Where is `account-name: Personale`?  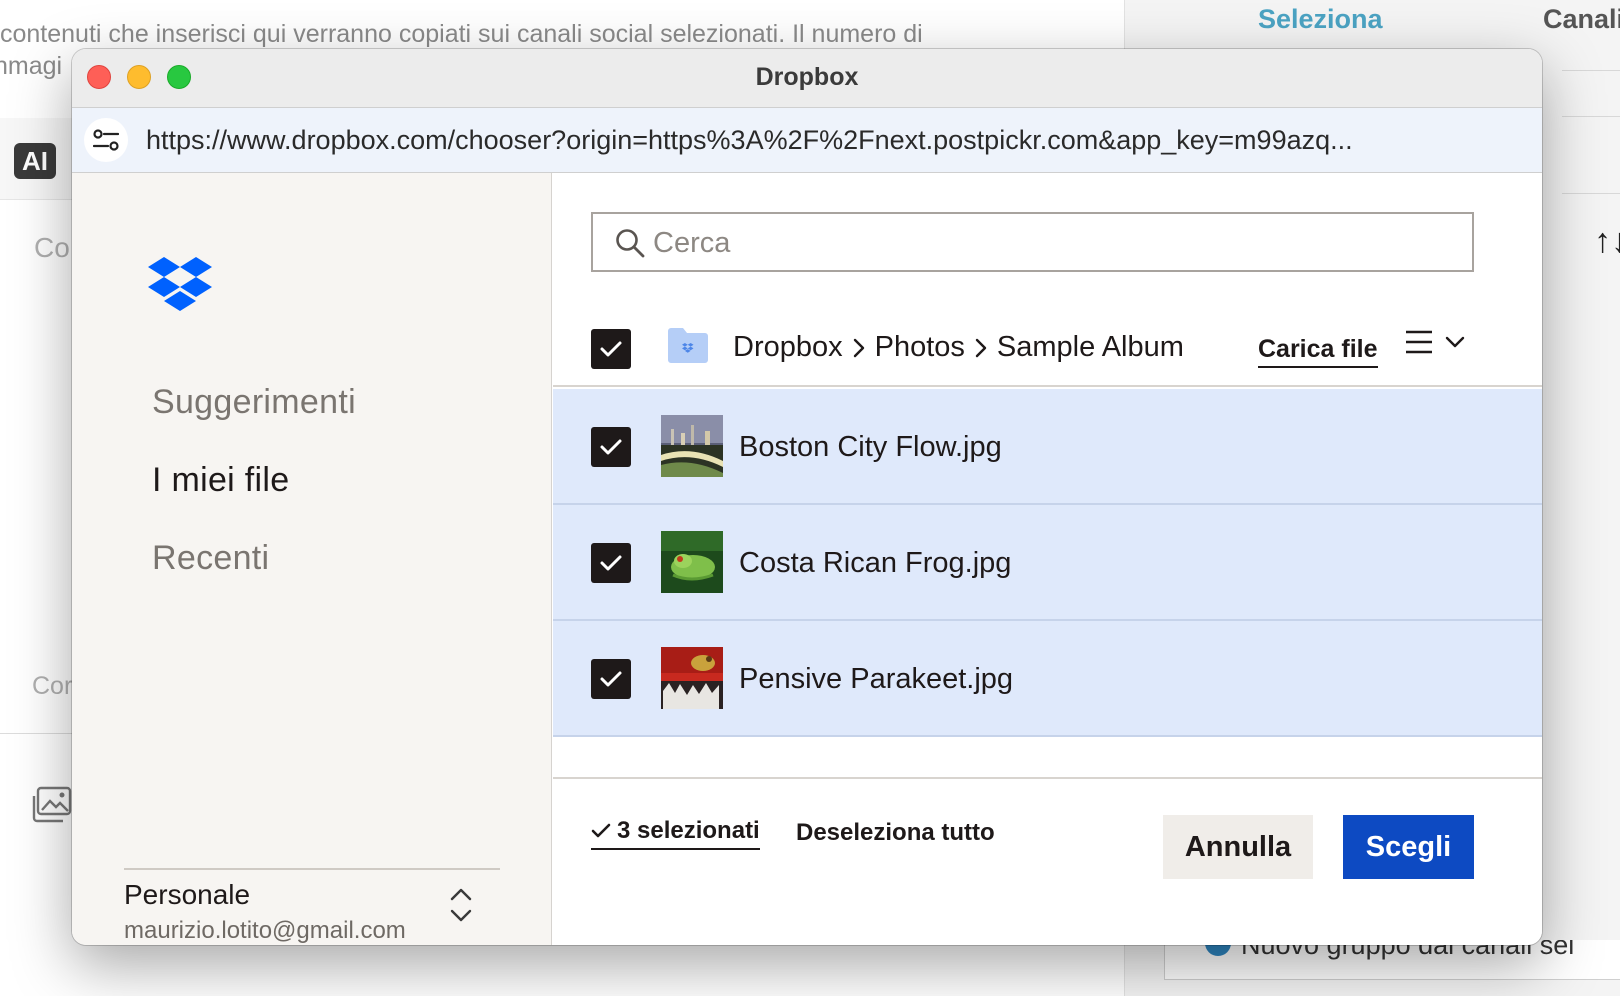 account-name: Personale is located at coordinates (187, 895).